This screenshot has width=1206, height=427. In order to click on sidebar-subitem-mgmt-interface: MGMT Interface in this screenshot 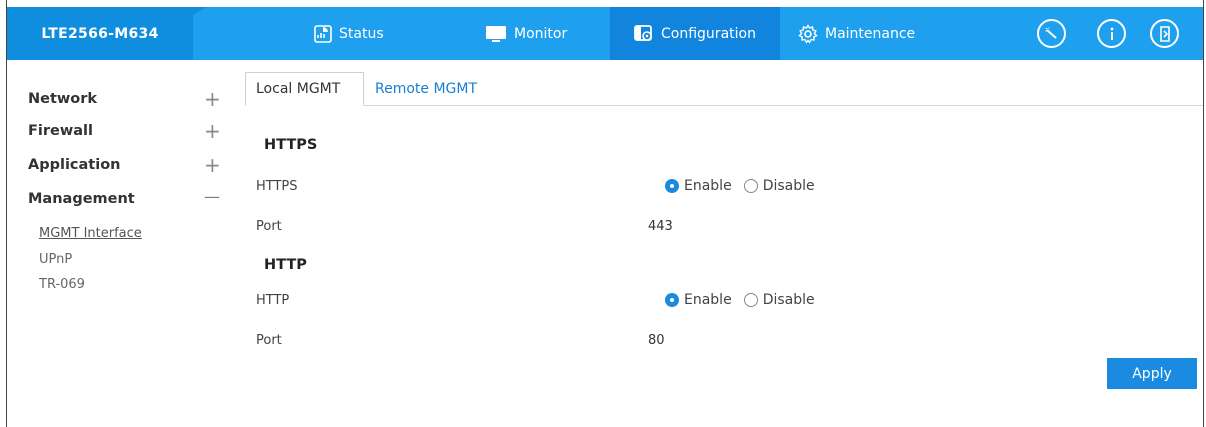, I will do `click(90, 233)`.